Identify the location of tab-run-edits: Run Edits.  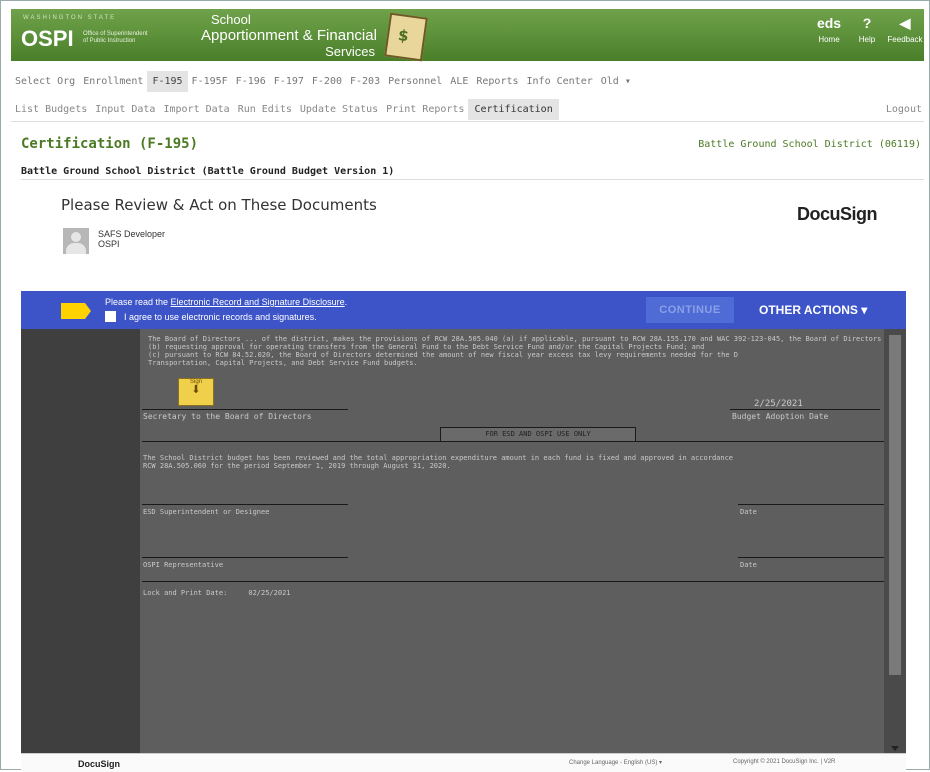
(265, 109).